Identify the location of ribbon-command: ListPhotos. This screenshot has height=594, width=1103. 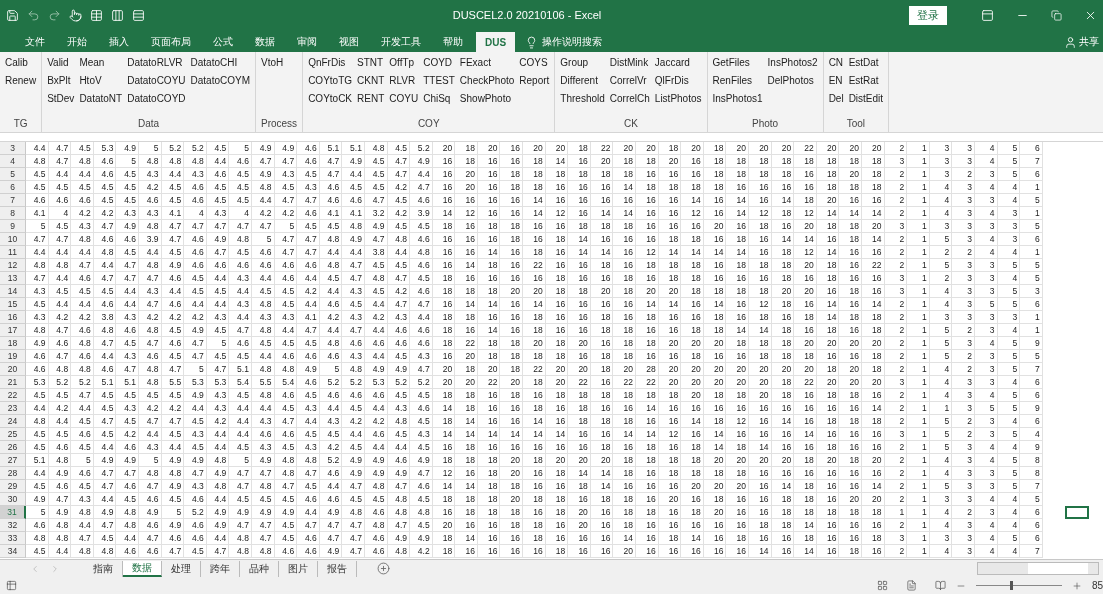
(678, 98).